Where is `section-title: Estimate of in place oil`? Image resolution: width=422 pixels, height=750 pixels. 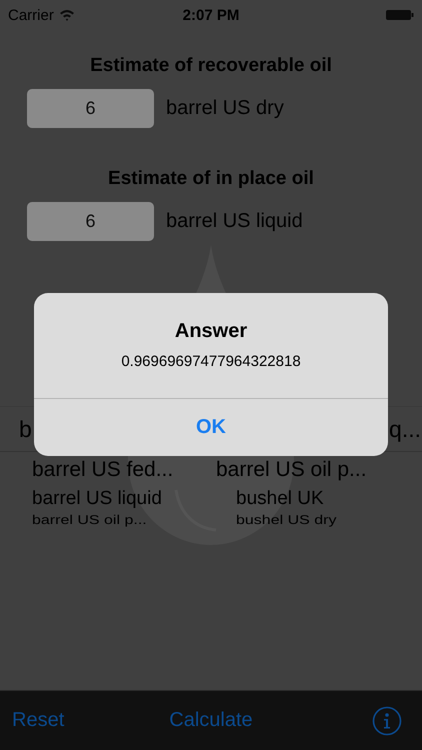 section-title: Estimate of in place oil is located at coordinates (211, 179).